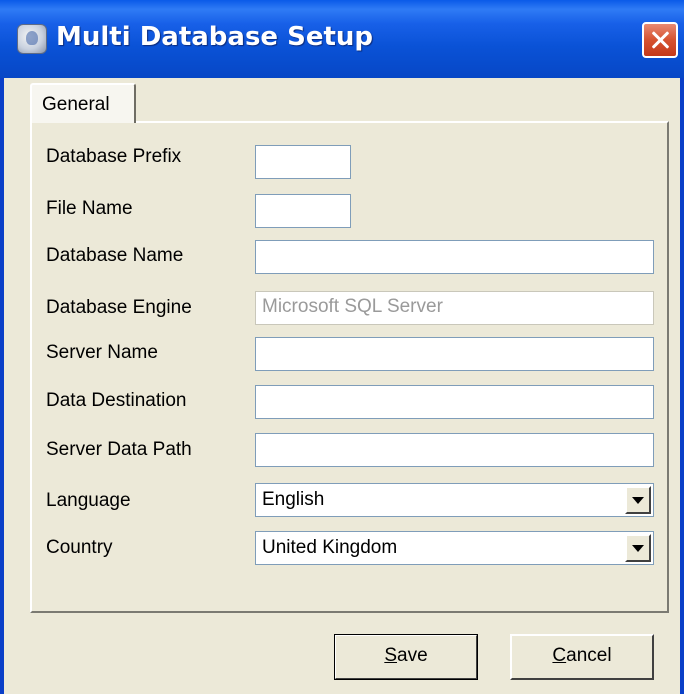 Image resolution: width=684 pixels, height=694 pixels. What do you see at coordinates (454, 354) in the screenshot?
I see `server-name-input` at bounding box center [454, 354].